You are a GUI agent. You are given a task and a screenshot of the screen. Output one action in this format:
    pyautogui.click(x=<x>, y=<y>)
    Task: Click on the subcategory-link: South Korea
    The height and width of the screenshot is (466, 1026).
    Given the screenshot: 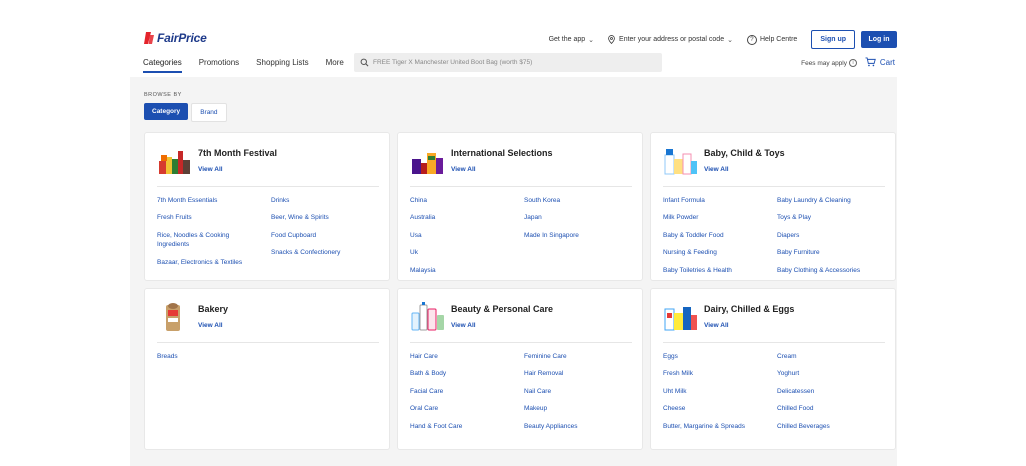 What is the action you would take?
    pyautogui.click(x=574, y=200)
    